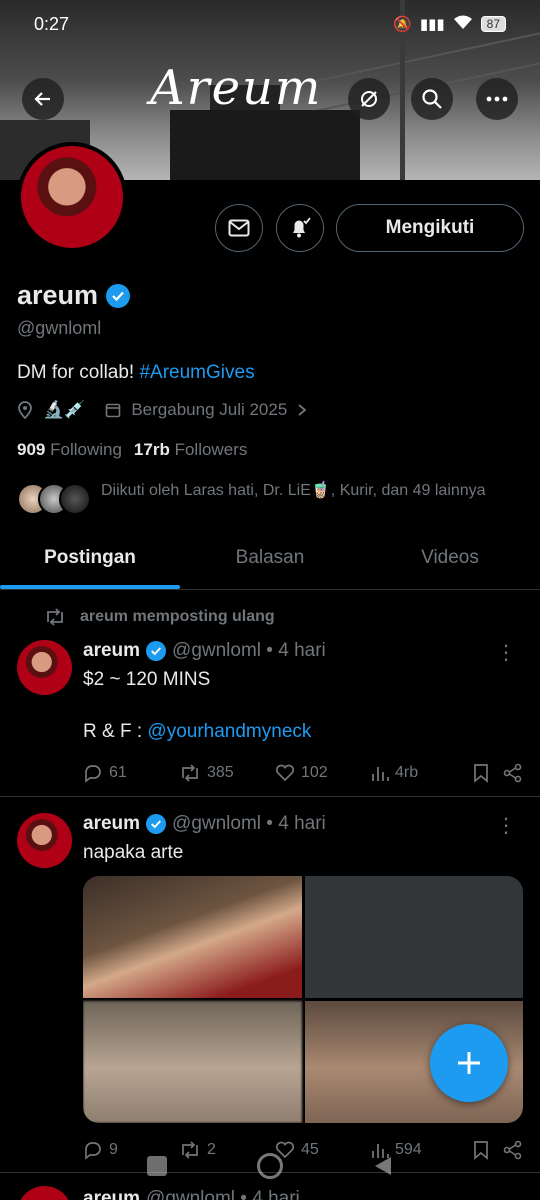 This screenshot has width=540, height=1200. What do you see at coordinates (270, 796) in the screenshot?
I see `post-divider` at bounding box center [270, 796].